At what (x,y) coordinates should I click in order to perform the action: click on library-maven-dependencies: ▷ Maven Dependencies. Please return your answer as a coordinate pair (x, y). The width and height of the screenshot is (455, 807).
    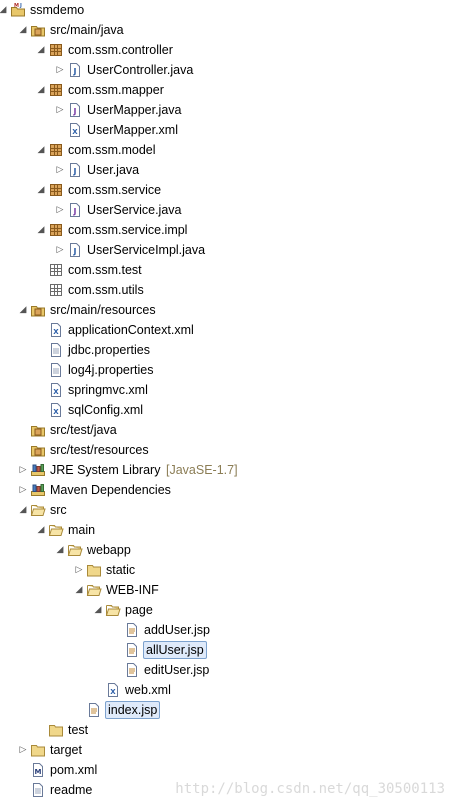
    Looking at the image, I should click on (227, 490).